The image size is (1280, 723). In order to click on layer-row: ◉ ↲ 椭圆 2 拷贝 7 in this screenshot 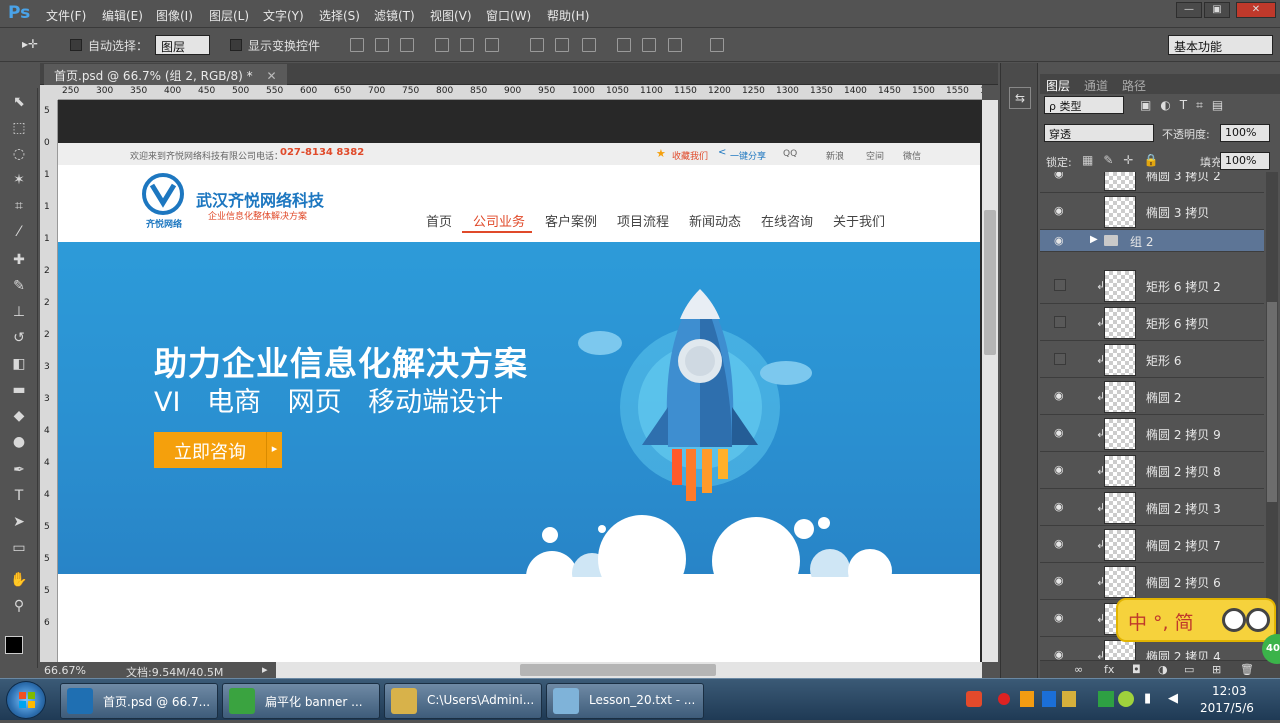, I will do `click(1152, 544)`.